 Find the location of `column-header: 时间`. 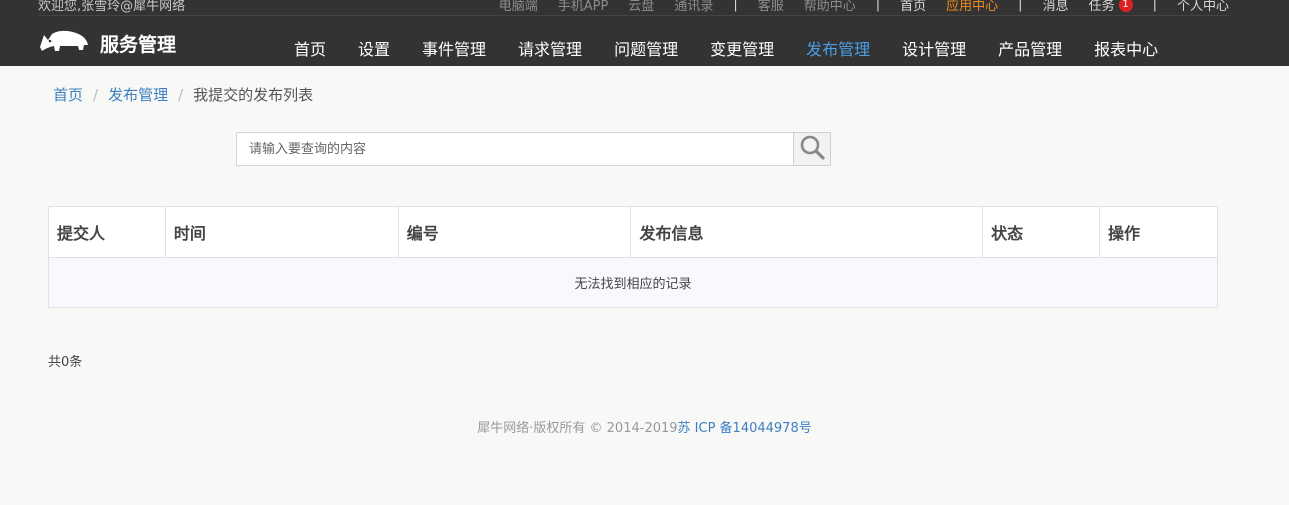

column-header: 时间 is located at coordinates (281, 232).